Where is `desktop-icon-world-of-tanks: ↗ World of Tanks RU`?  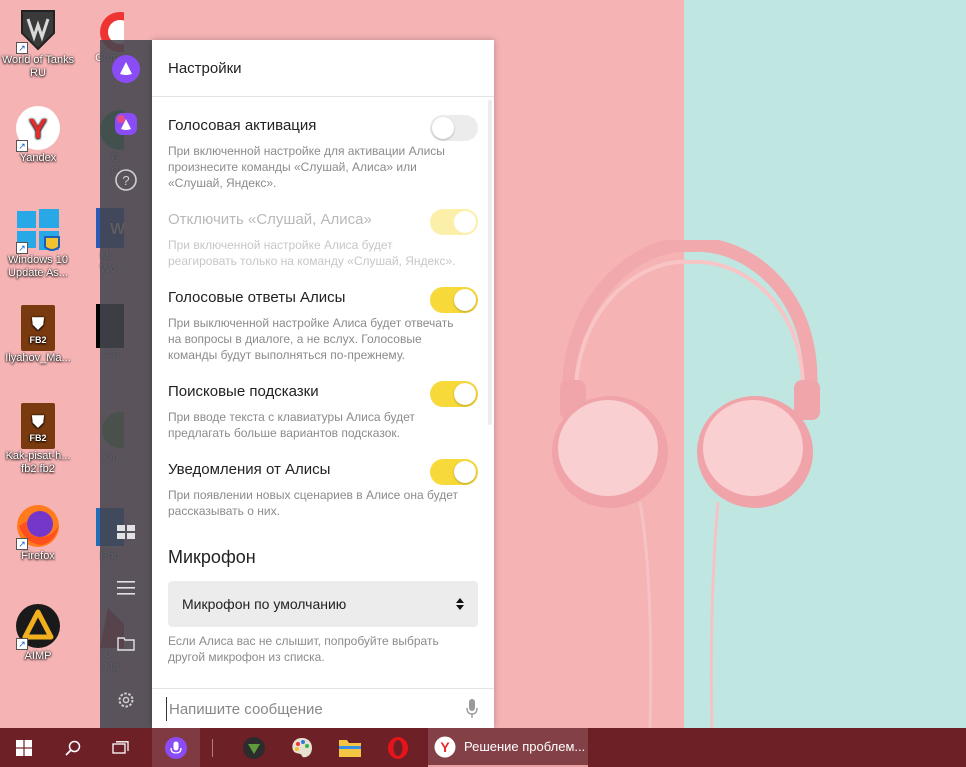
desktop-icon-world-of-tanks: ↗ World of Tanks RU is located at coordinates (38, 43).